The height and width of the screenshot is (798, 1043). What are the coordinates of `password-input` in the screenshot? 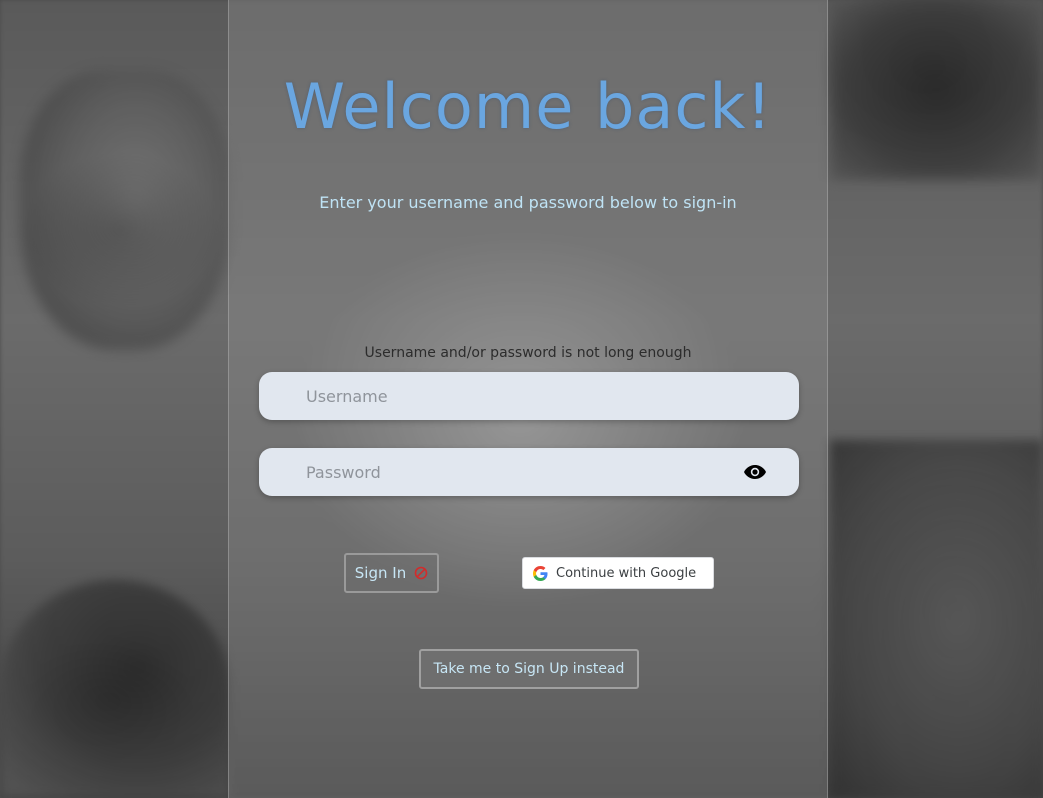 It's located at (516, 472).